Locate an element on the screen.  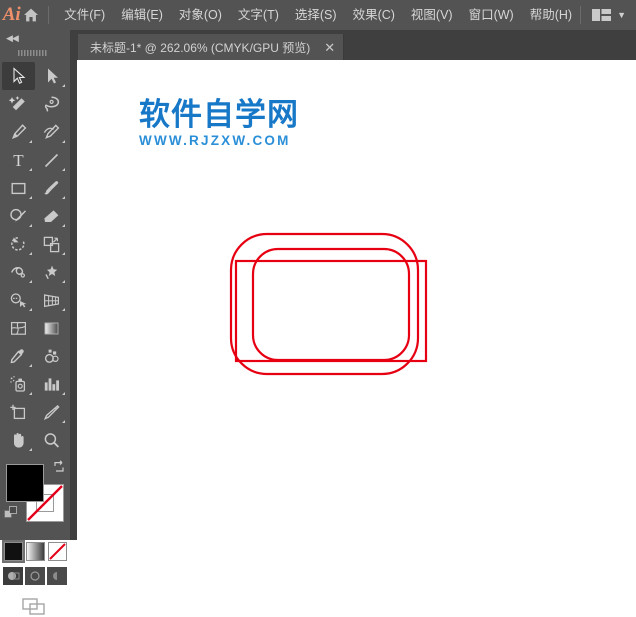
eraser-icon is located at coordinates (51, 215).